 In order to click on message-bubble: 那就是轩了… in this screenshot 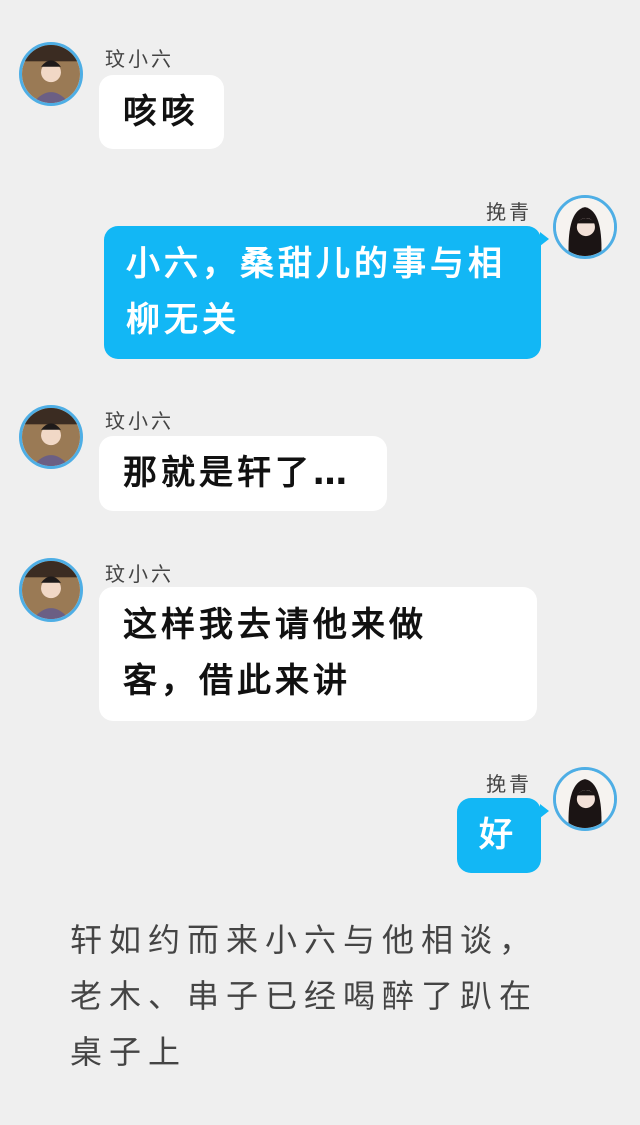, I will do `click(243, 473)`.